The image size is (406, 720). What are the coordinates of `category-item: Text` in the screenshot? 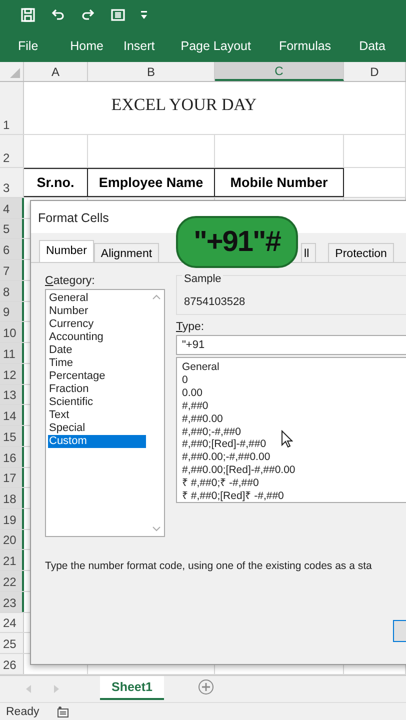 It's located at (97, 415).